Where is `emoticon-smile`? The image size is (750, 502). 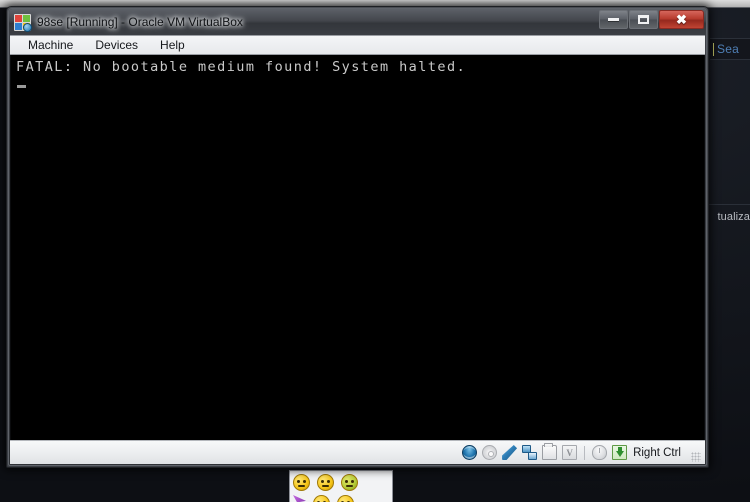
emoticon-smile is located at coordinates (321, 498).